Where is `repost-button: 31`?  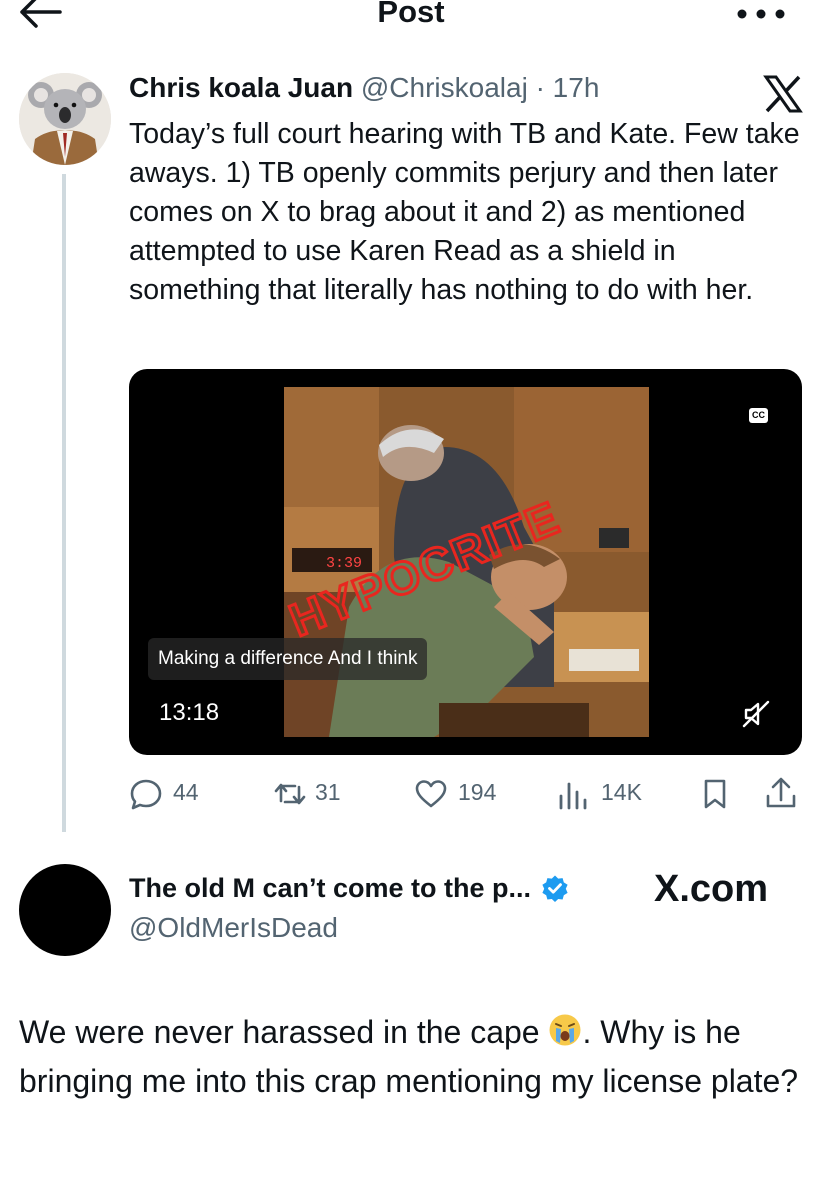
repost-button: 31 is located at coordinates (318, 794).